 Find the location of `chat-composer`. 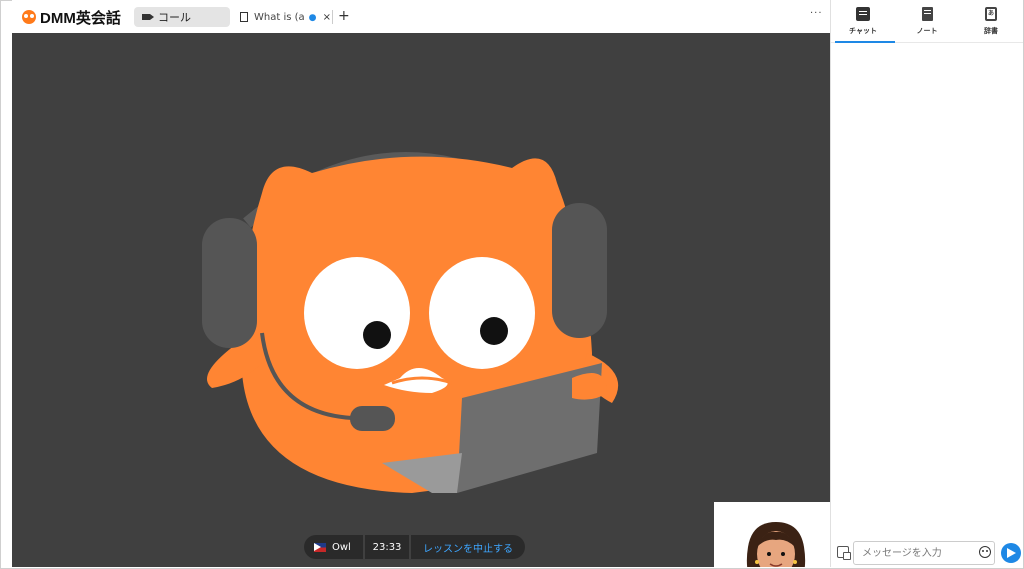

chat-composer is located at coordinates (927, 553).